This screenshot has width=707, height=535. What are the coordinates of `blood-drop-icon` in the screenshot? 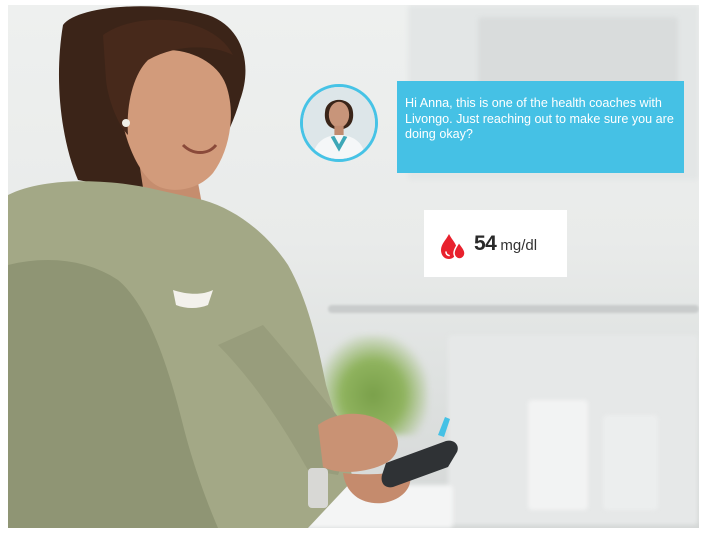 It's located at (453, 246).